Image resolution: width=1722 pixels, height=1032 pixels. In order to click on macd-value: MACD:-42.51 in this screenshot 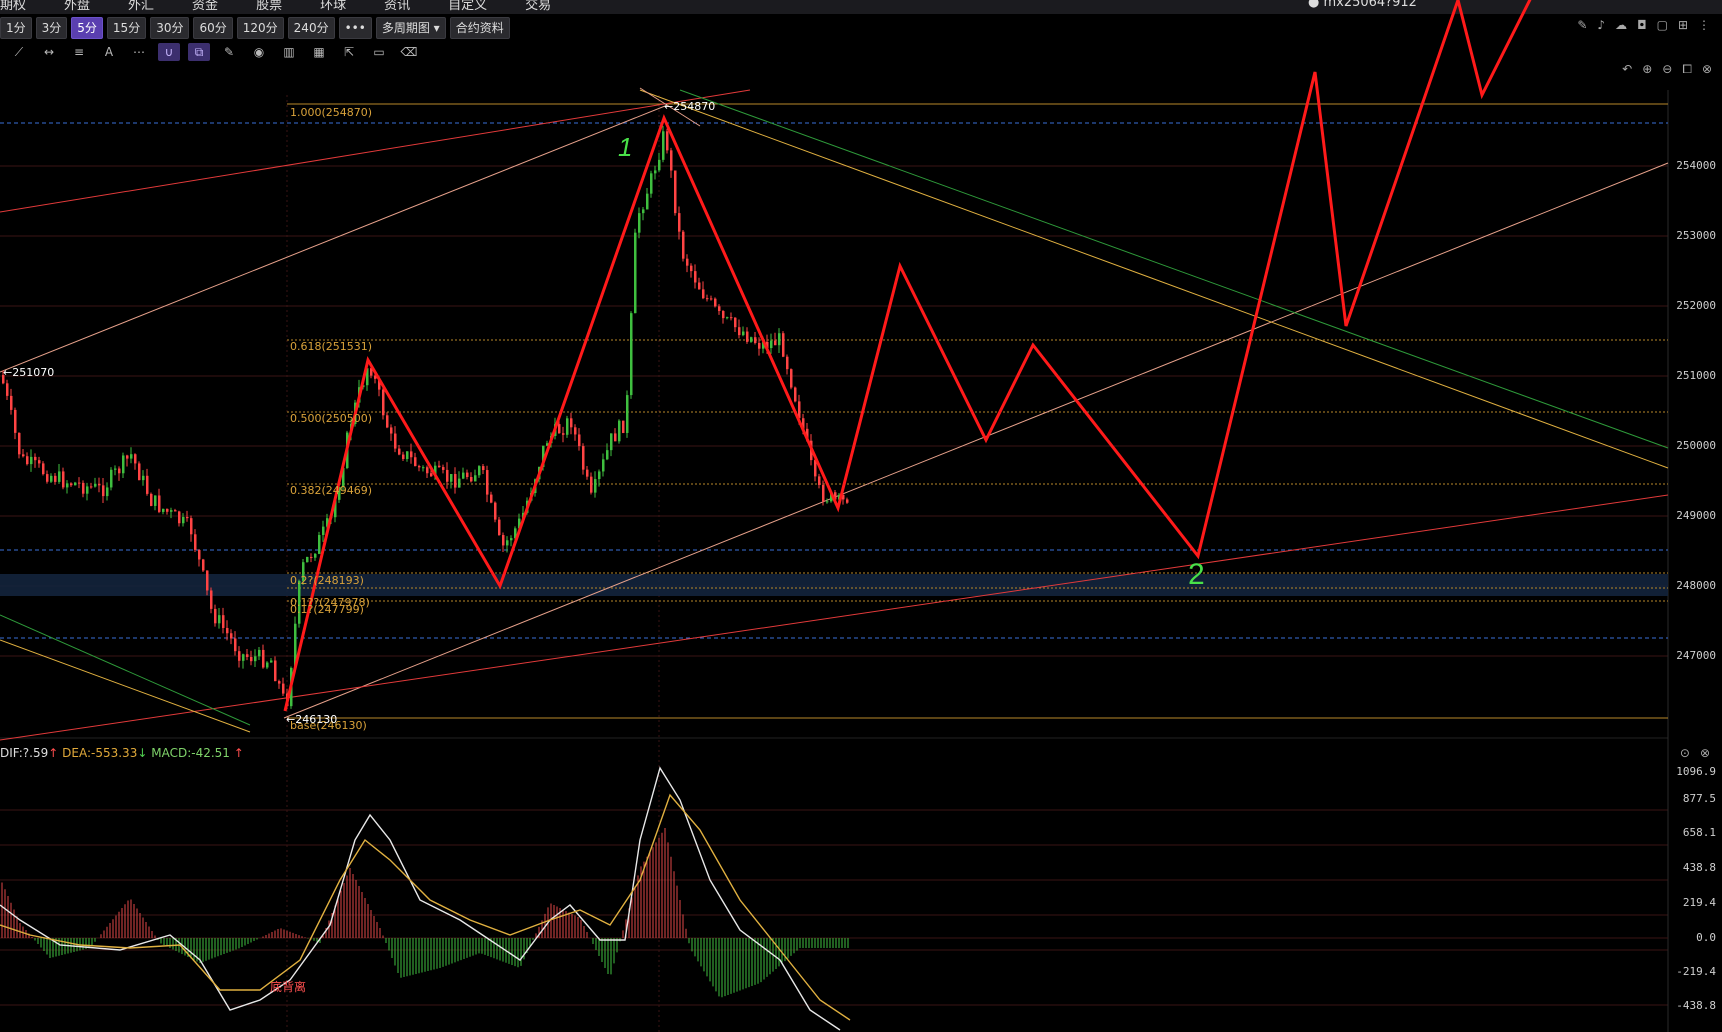, I will do `click(190, 753)`.